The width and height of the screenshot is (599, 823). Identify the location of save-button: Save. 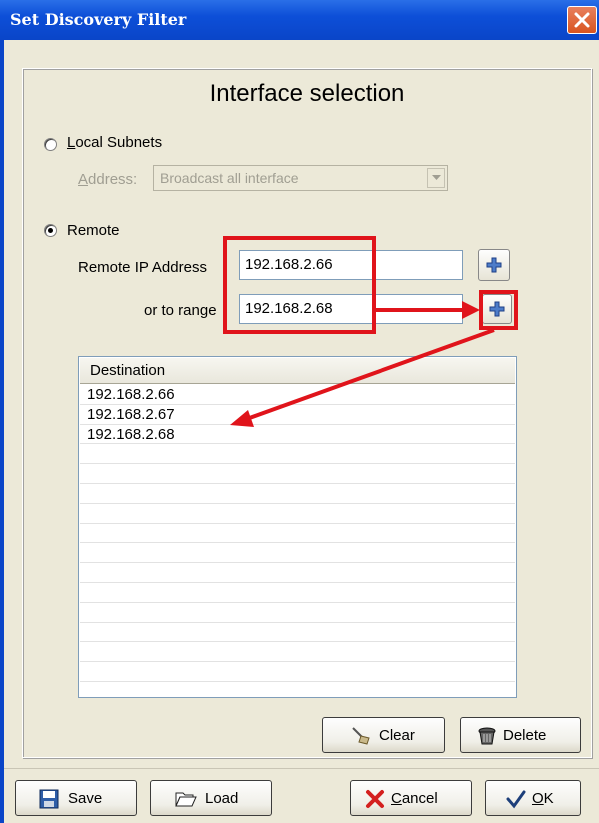
(76, 798).